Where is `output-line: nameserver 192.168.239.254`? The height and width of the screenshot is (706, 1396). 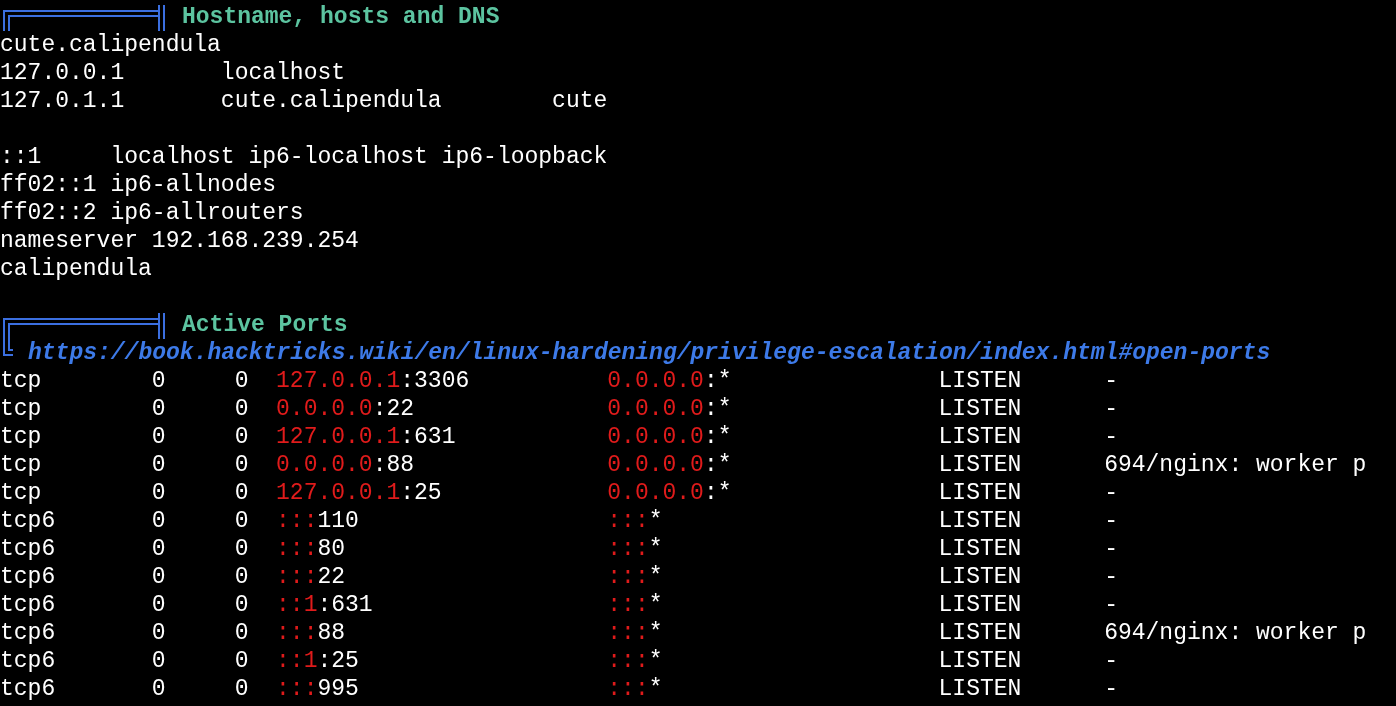 output-line: nameserver 192.168.239.254 is located at coordinates (179, 241).